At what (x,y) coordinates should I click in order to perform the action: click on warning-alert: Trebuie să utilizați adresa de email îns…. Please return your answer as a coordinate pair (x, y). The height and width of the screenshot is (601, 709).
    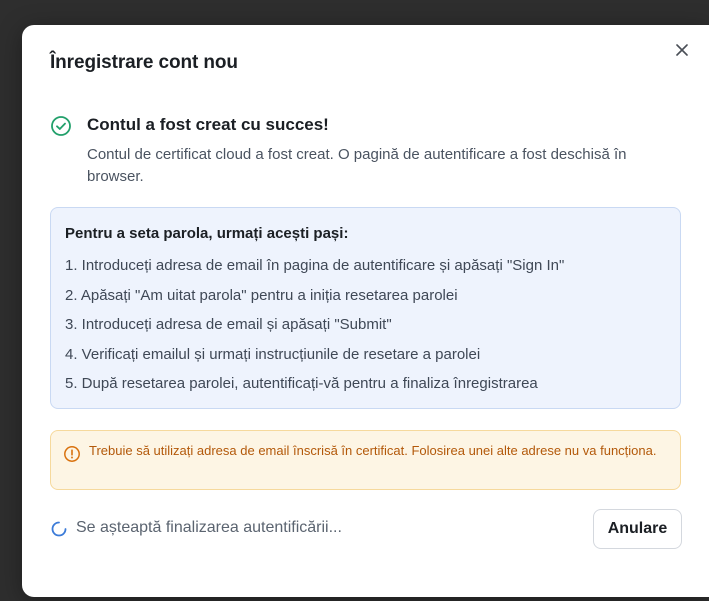
    Looking at the image, I should click on (365, 460).